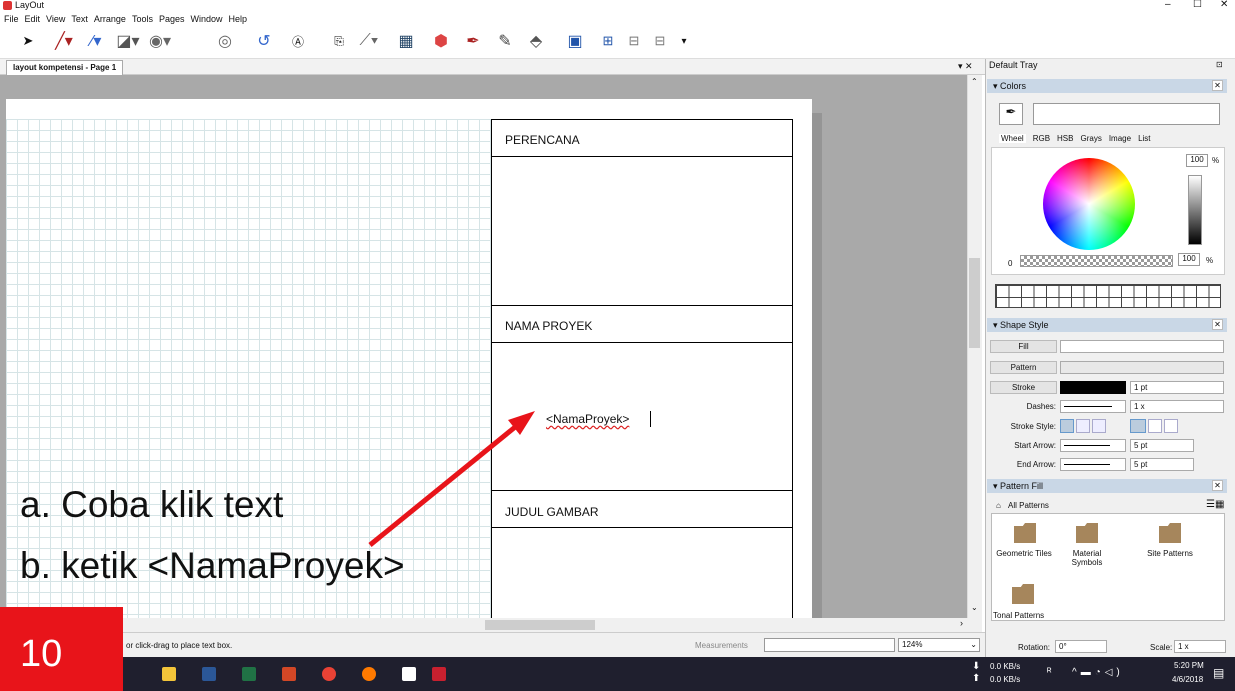 This screenshot has height=691, width=1235. Describe the element at coordinates (1093, 445) in the screenshot. I see `start-arrow-select` at that location.